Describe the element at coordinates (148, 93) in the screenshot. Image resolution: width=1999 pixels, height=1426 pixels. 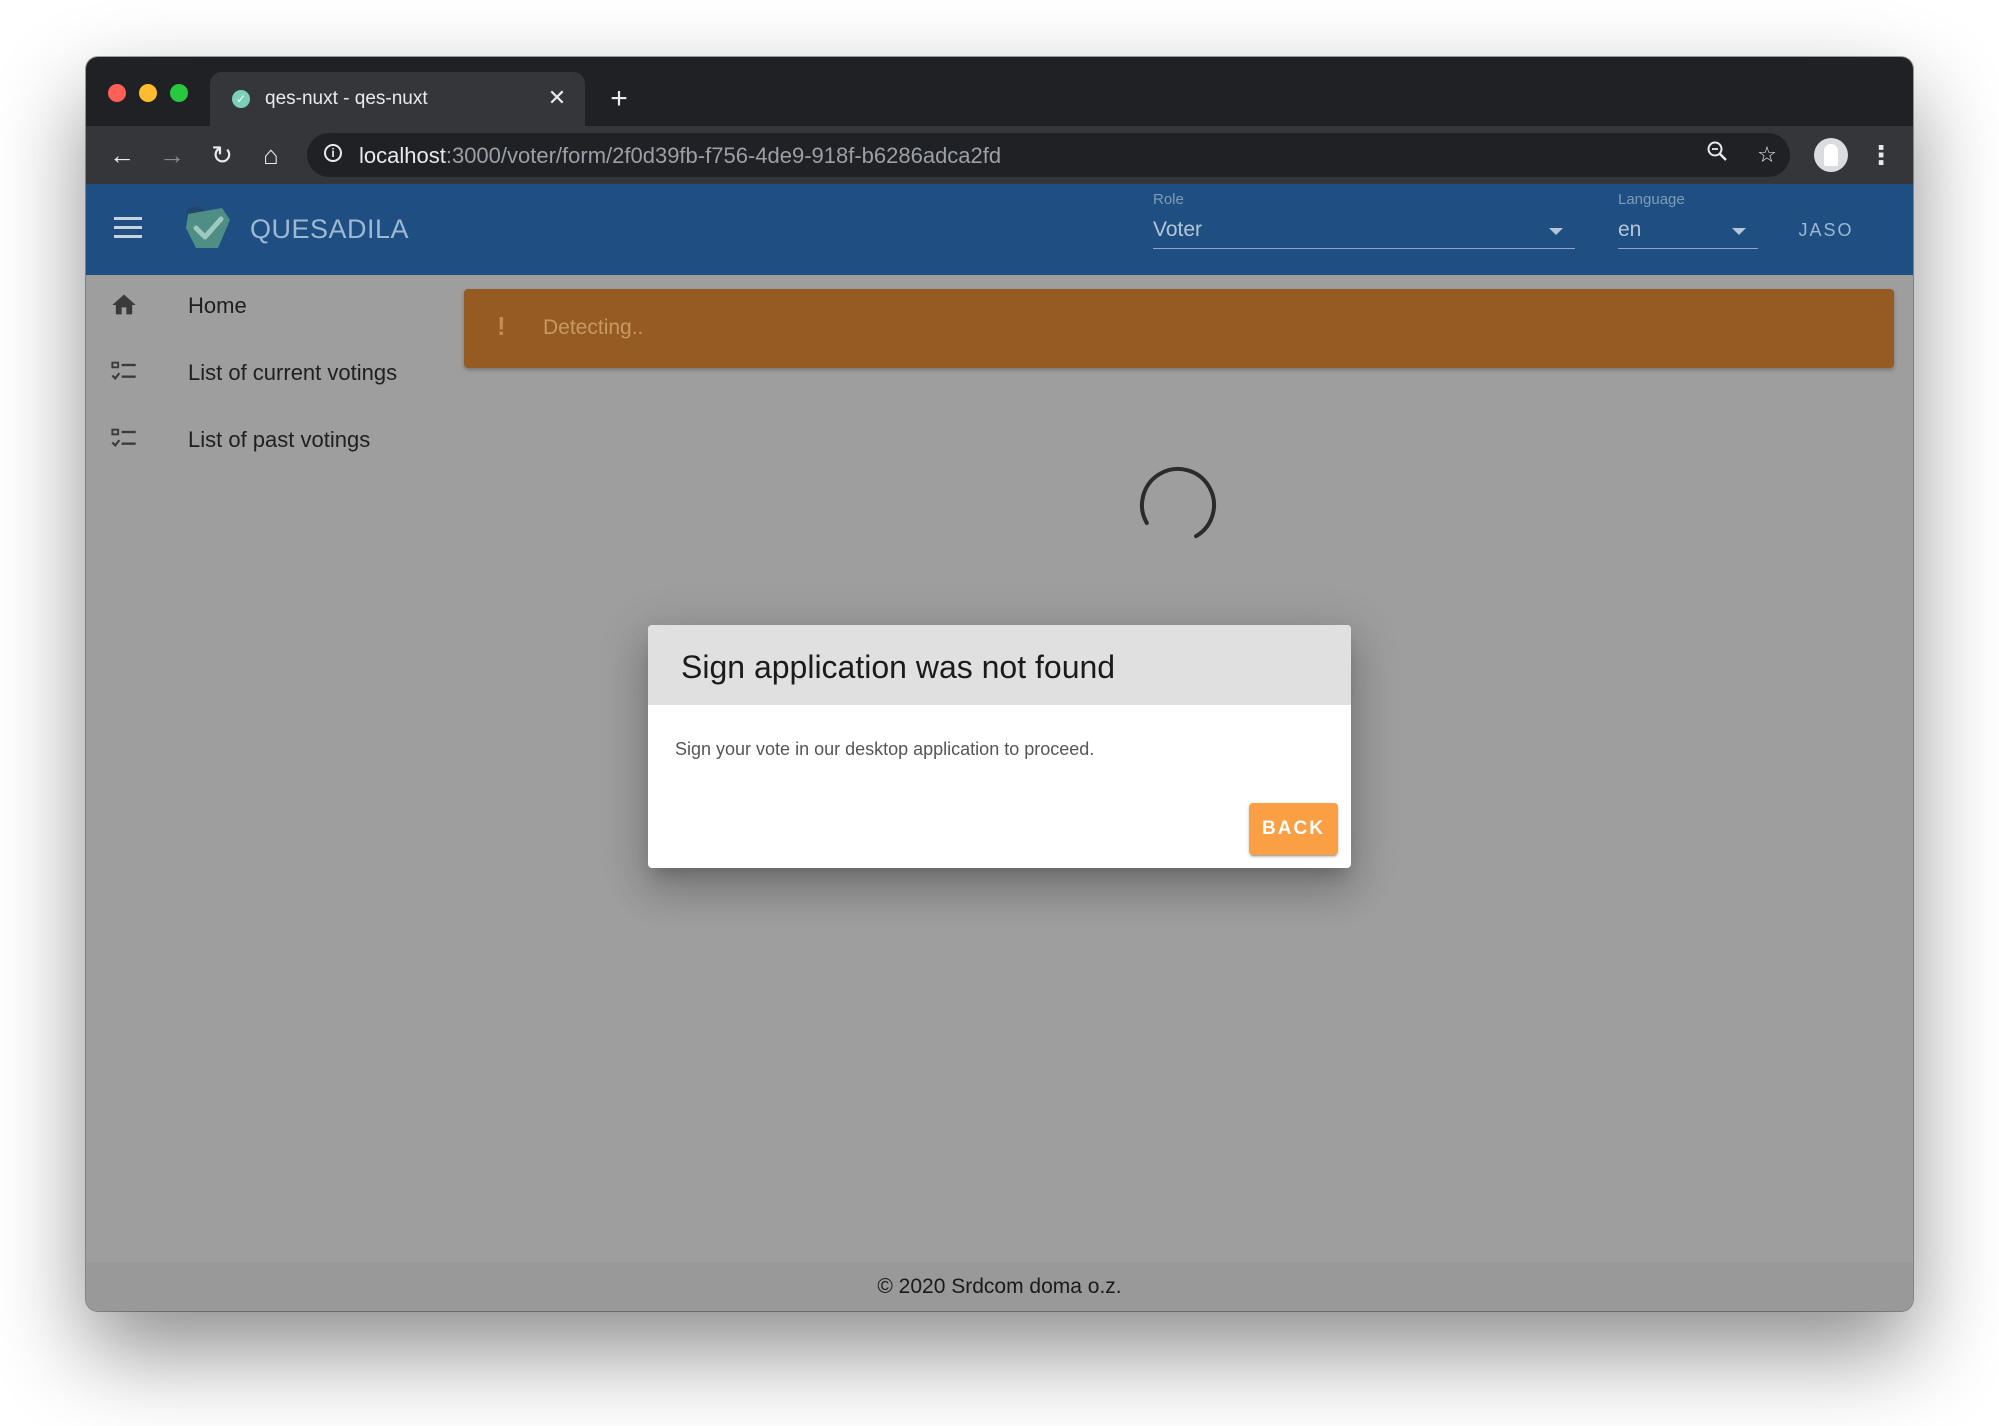
I see `minimize-window-button` at that location.